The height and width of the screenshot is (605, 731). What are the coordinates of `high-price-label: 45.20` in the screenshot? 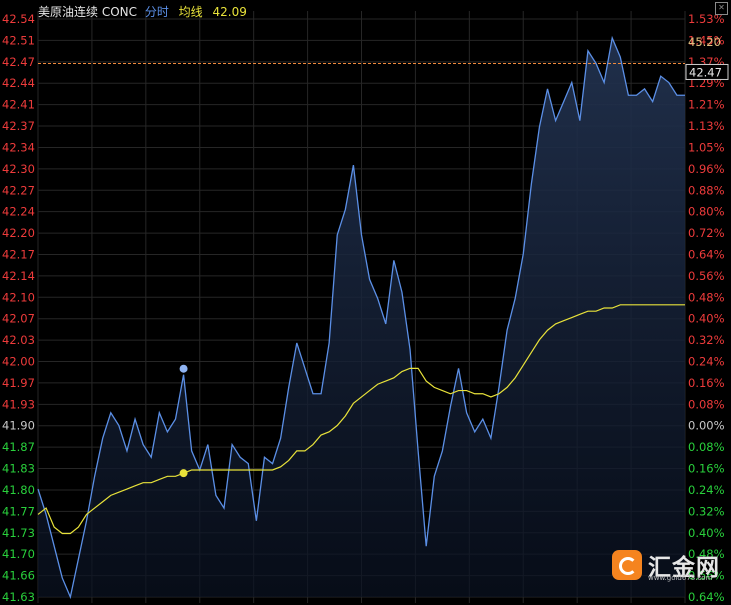 It's located at (704, 42).